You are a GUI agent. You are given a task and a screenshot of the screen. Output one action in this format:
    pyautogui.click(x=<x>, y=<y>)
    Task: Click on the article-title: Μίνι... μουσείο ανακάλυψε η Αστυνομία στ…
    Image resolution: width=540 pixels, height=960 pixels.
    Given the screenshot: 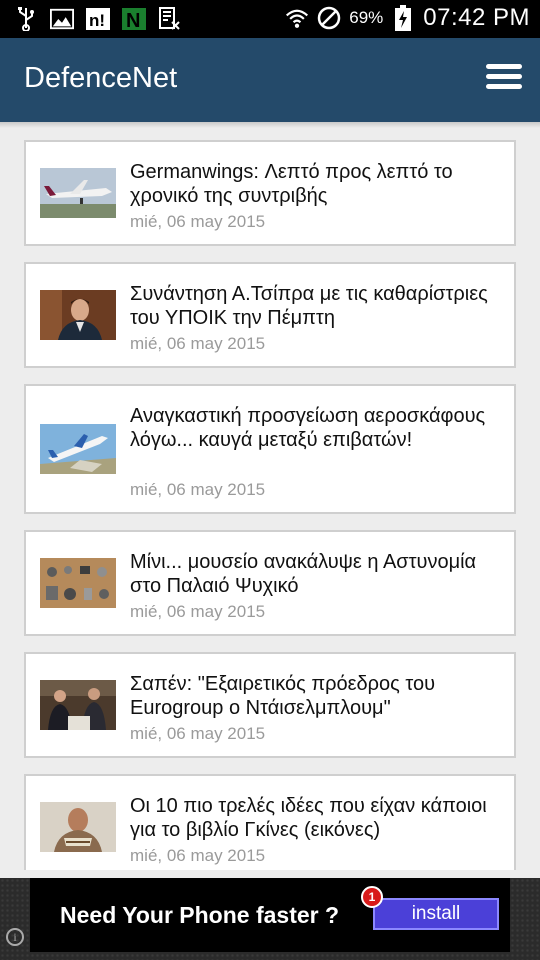 What is the action you would take?
    pyautogui.click(x=303, y=574)
    